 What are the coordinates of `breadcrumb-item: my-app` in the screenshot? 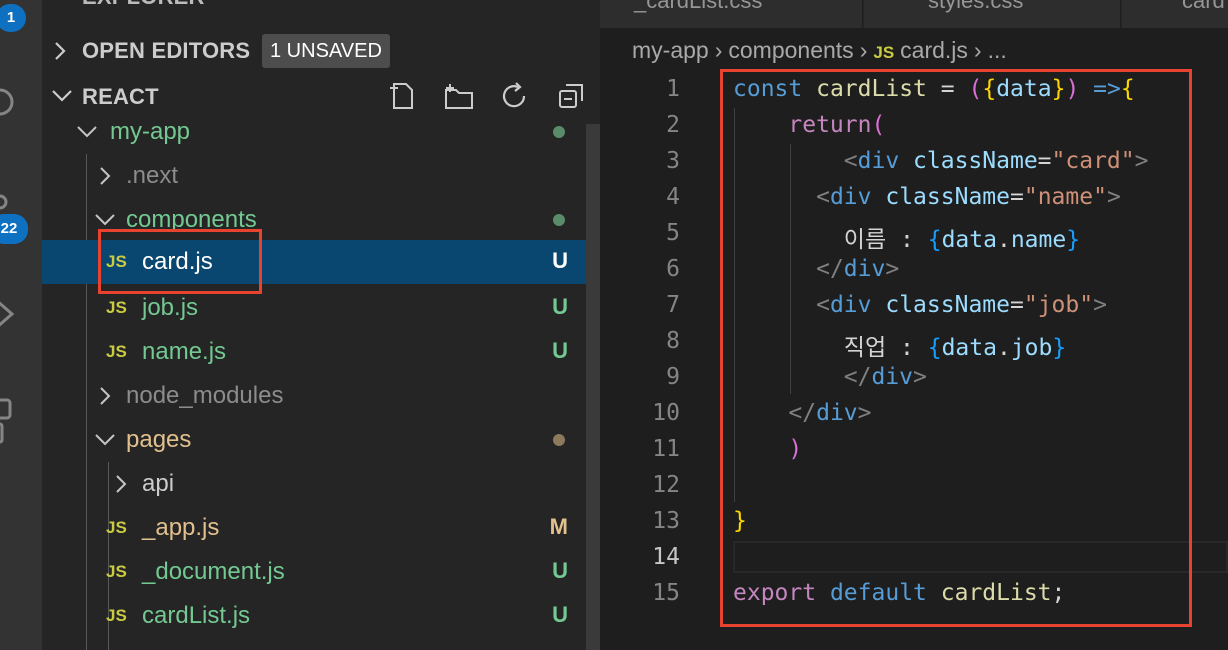 It's located at (670, 50).